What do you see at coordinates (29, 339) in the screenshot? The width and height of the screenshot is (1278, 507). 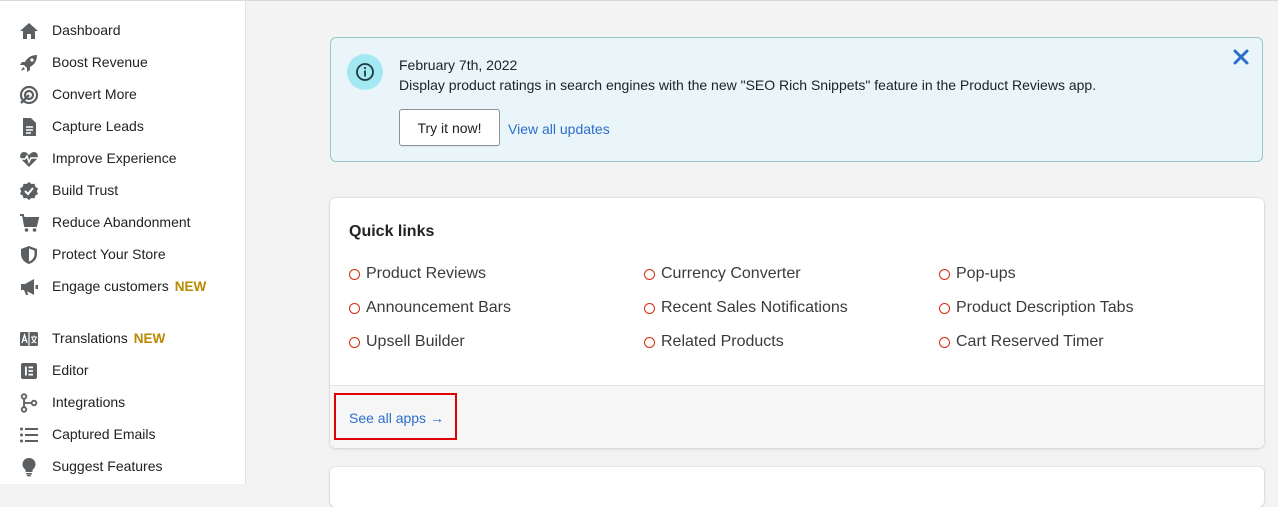 I see `translate-icon` at bounding box center [29, 339].